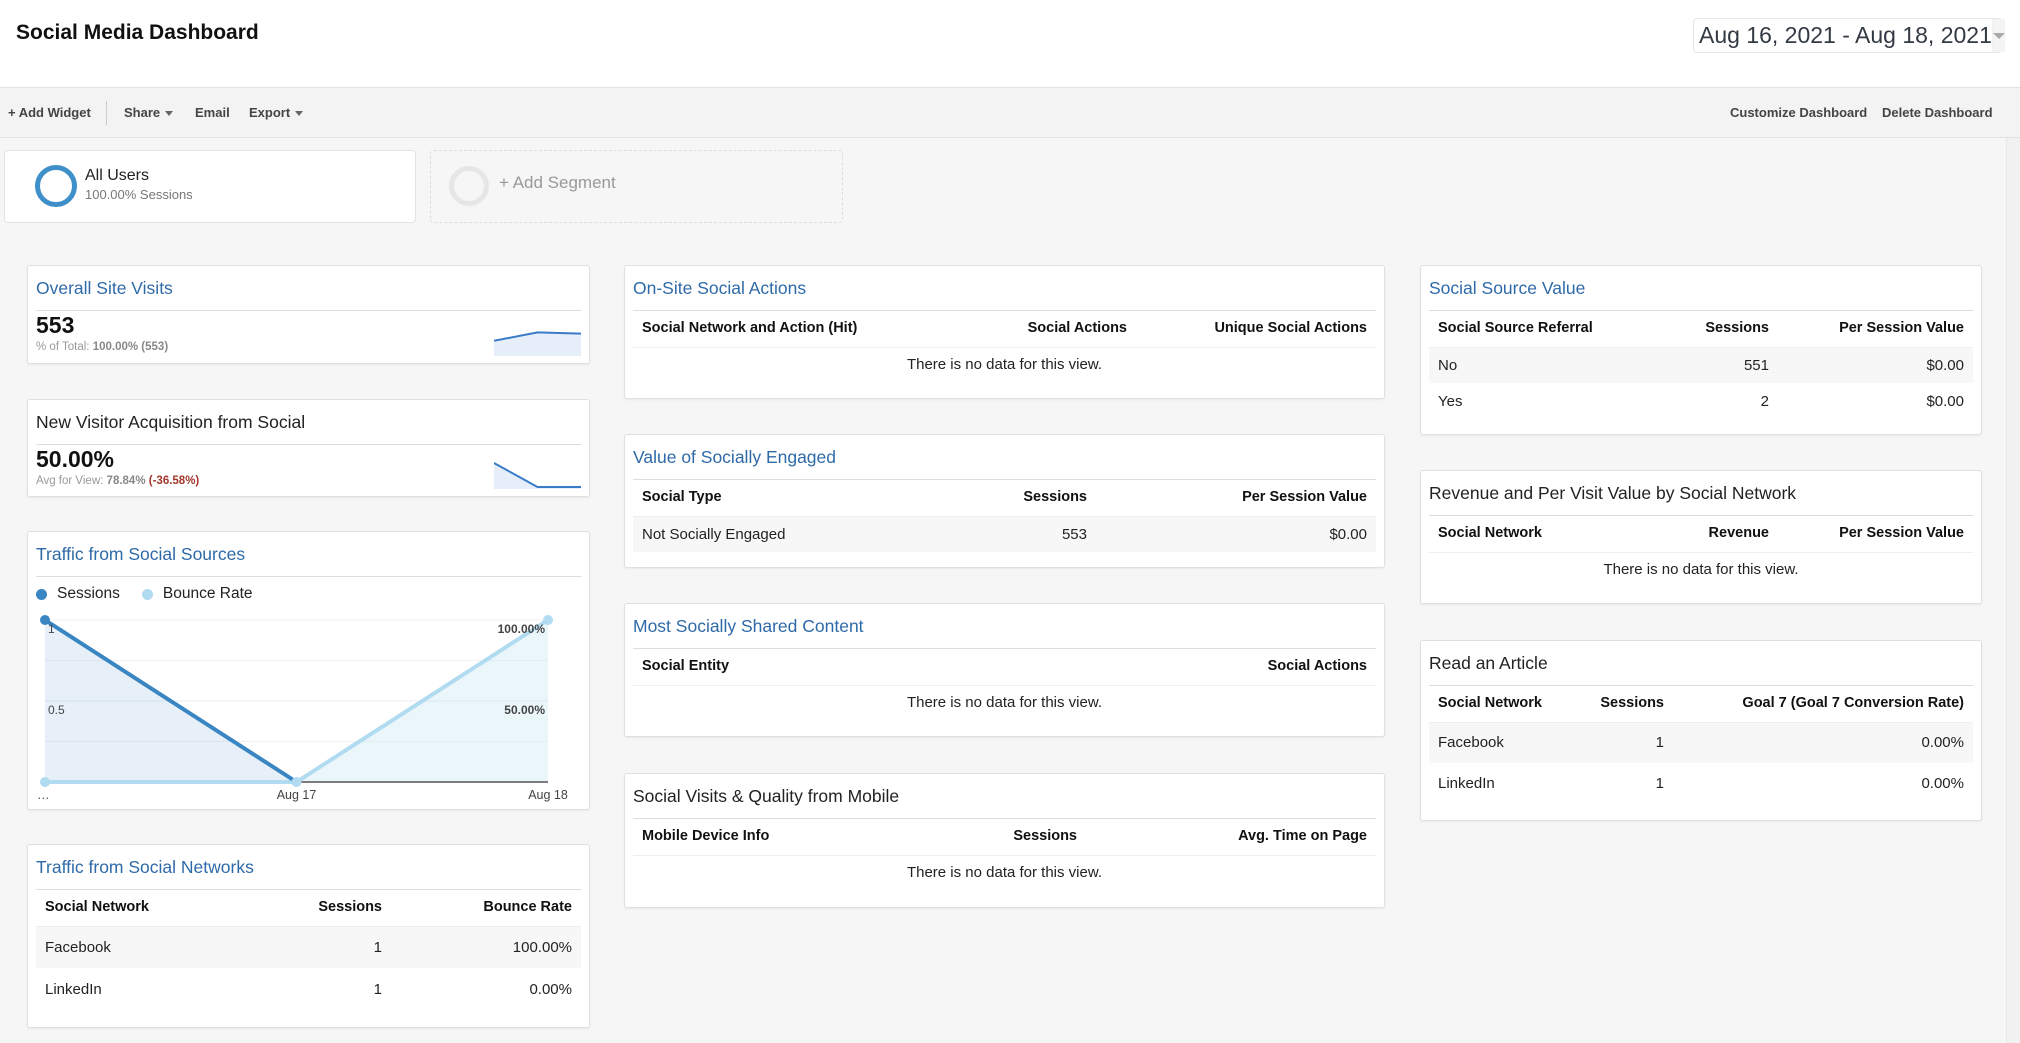 The image size is (2020, 1043). Describe the element at coordinates (75, 459) in the screenshot. I see `metric-value: 50.00%` at that location.